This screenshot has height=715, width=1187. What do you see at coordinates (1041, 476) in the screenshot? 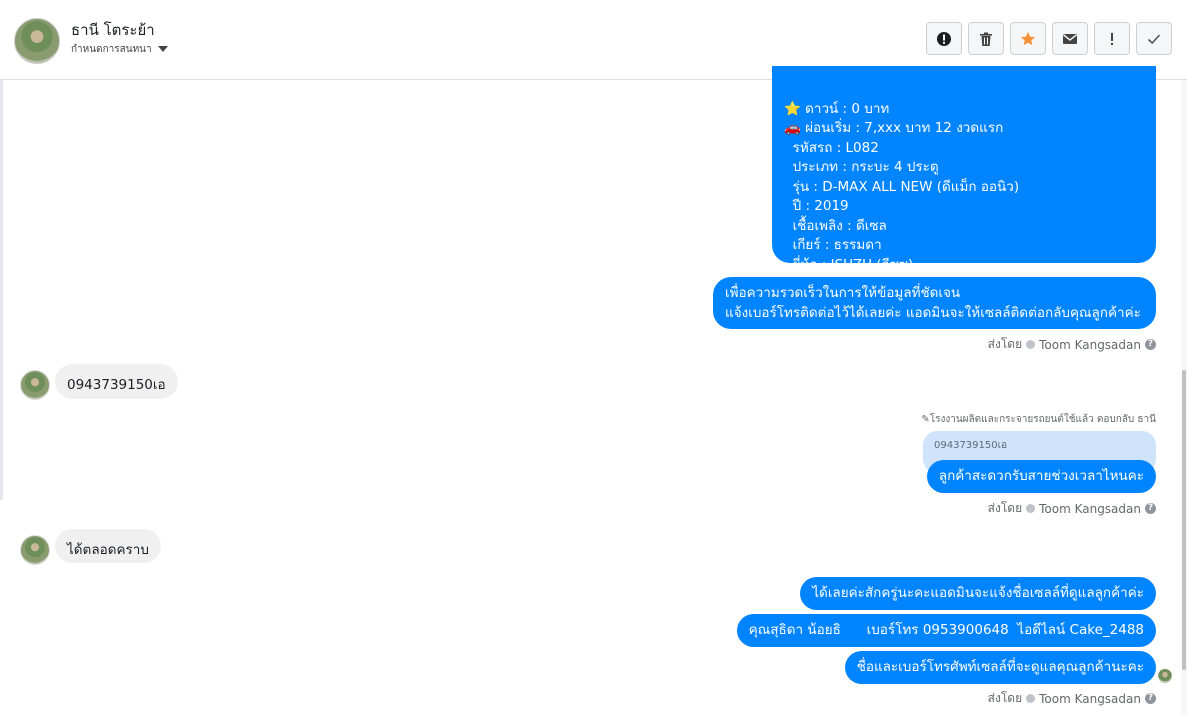
I see `reply-message: ลูกค้าสะดวกรับสายช่วงเวลาไหนคะ` at bounding box center [1041, 476].